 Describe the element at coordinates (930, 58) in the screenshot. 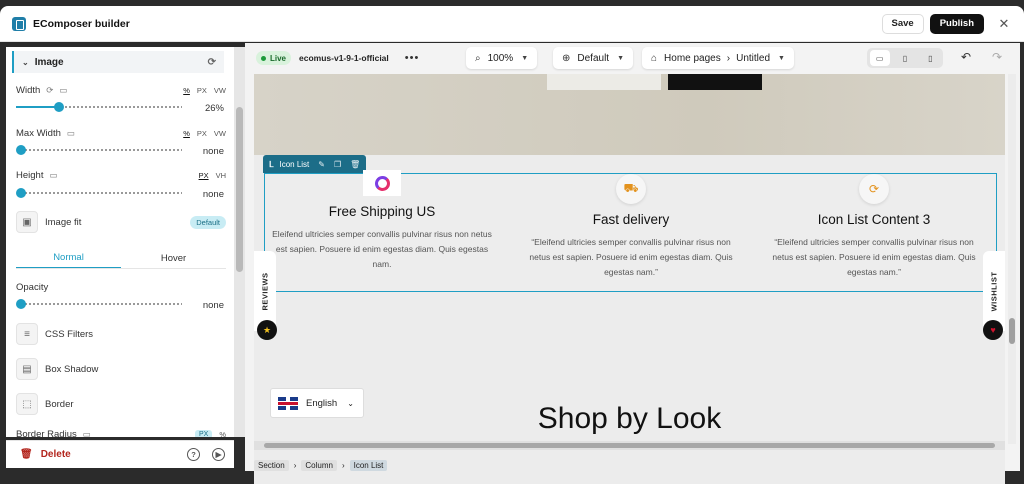

I see `mobile-view-icon: ▯` at that location.